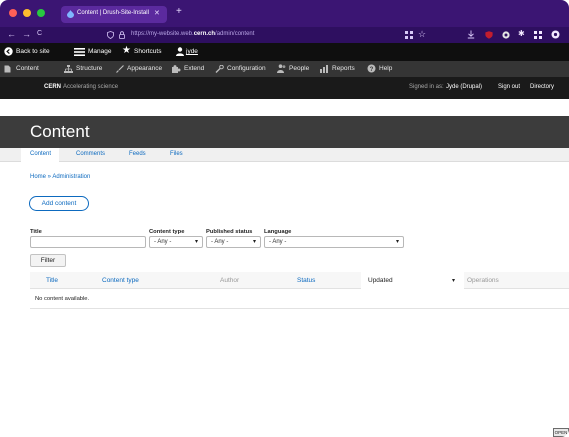  I want to click on empty-table-message: No content available., so click(62, 299).